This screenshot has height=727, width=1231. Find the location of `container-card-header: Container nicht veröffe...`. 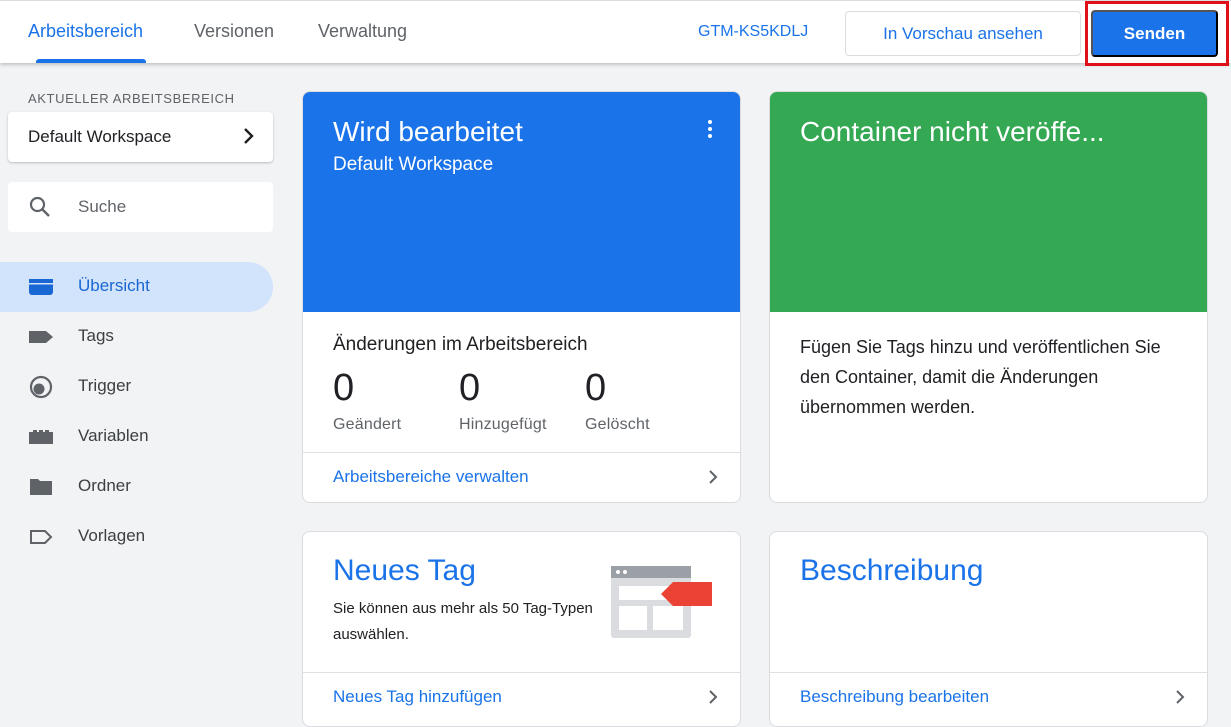

container-card-header: Container nicht veröffe... is located at coordinates (988, 202).